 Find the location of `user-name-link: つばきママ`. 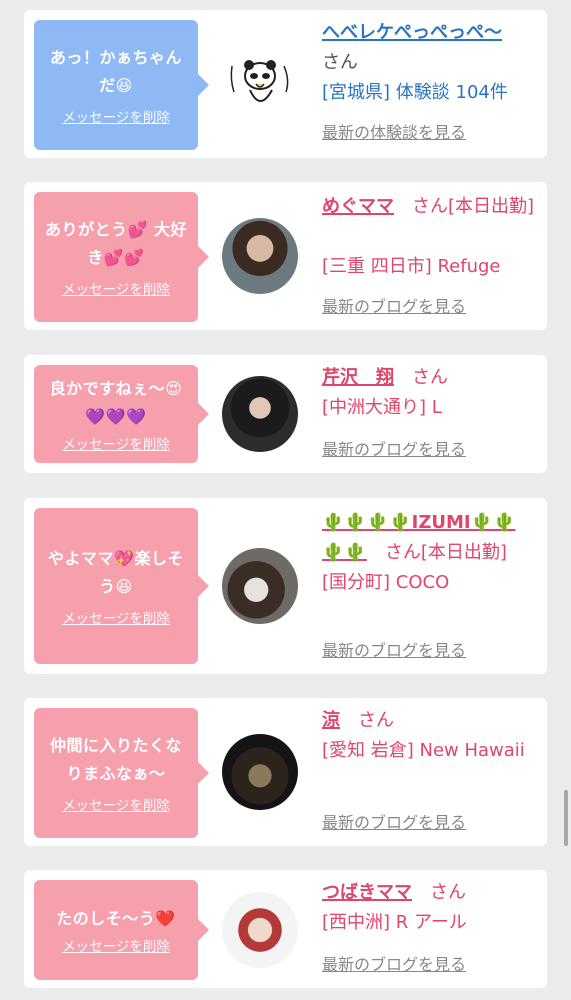

user-name-link: つばきママ is located at coordinates (367, 892).